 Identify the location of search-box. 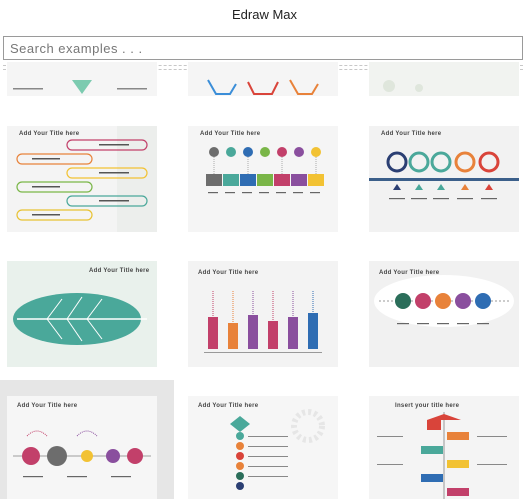
(263, 48).